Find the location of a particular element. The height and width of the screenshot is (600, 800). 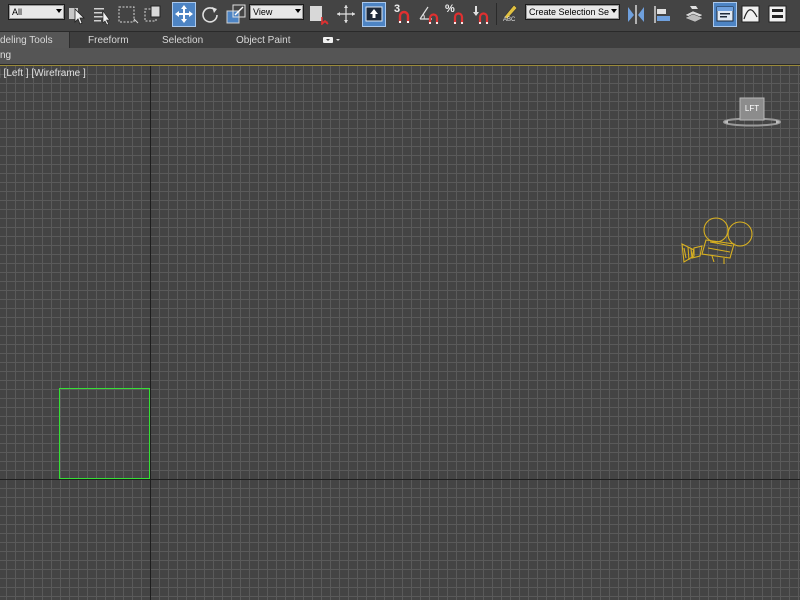

snaps-toggle-button: 3 is located at coordinates (403, 14).